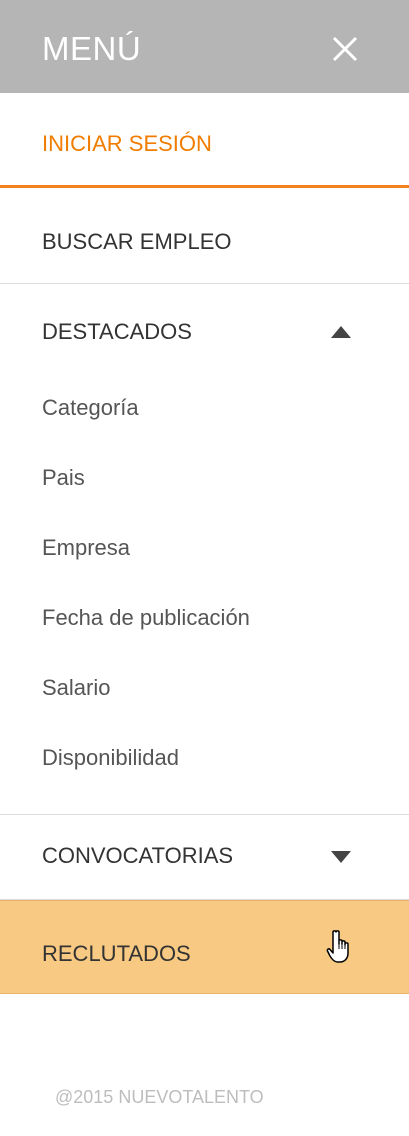  What do you see at coordinates (341, 332) in the screenshot?
I see `triangle-up-icon` at bounding box center [341, 332].